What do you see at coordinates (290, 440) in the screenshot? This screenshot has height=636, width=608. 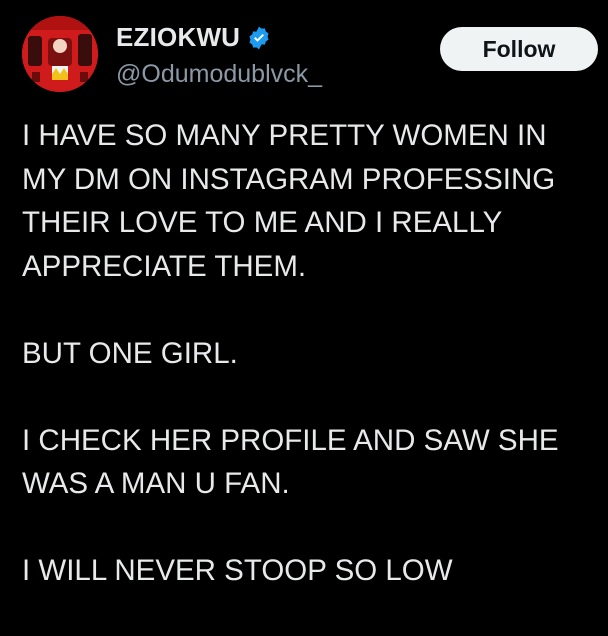 I see `tweet-line: I CHECK HER PROFILE AND SAW SHE` at bounding box center [290, 440].